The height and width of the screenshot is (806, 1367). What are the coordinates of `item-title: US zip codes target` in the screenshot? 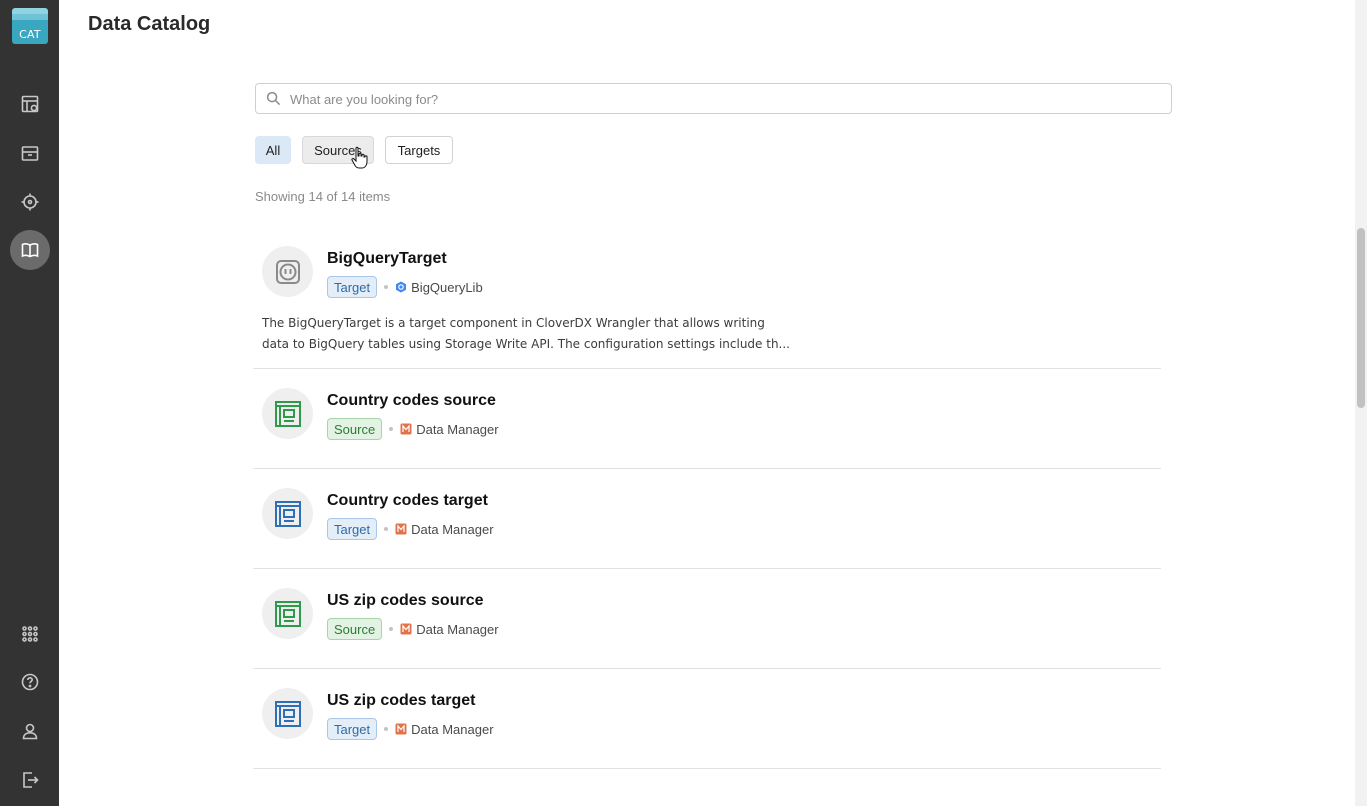 It's located at (401, 700).